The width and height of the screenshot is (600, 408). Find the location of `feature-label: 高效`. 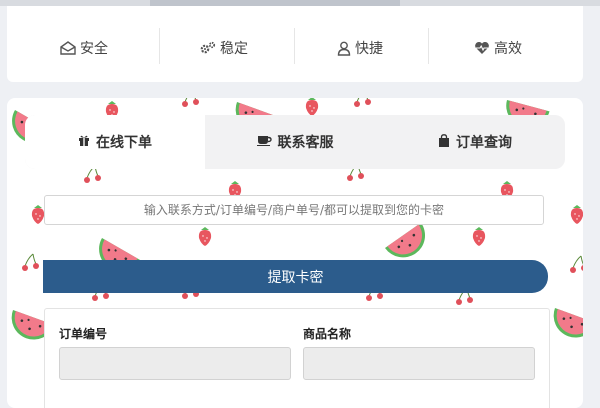

feature-label: 高效 is located at coordinates (508, 49).